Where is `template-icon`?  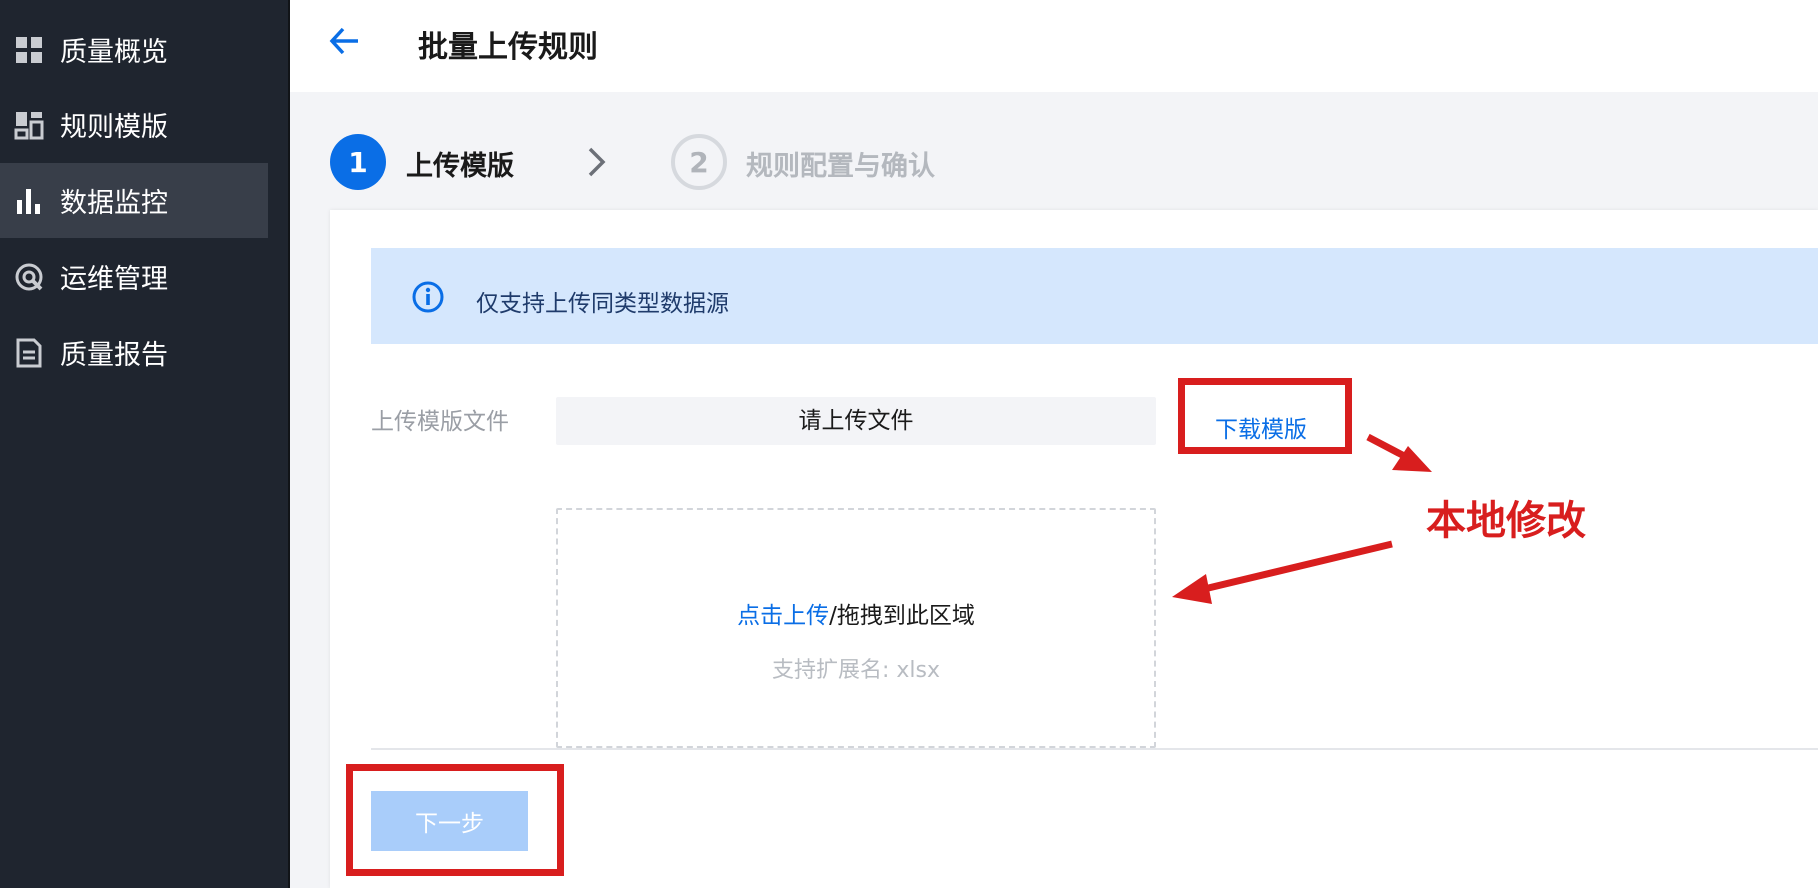 template-icon is located at coordinates (29, 125).